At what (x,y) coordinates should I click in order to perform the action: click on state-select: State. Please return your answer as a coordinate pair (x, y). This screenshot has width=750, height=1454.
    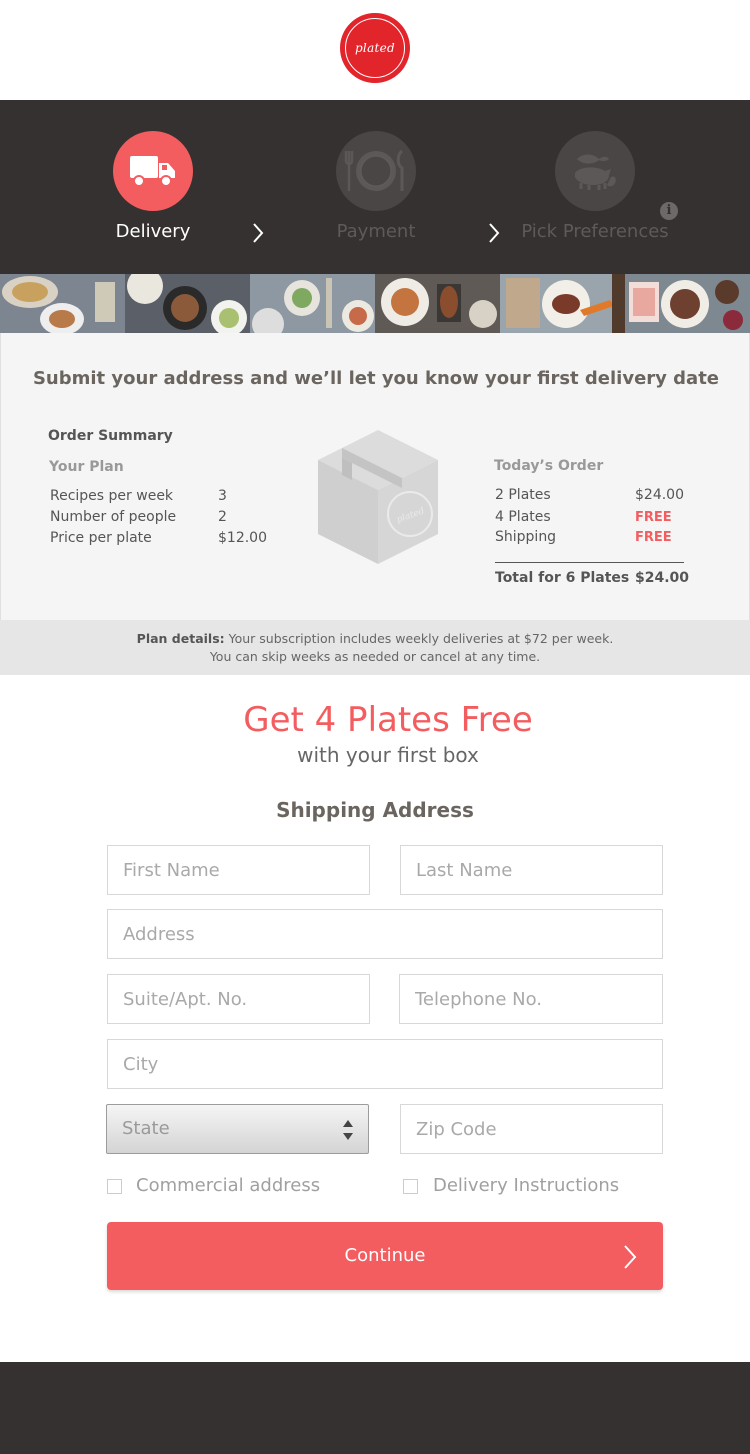
    Looking at the image, I should click on (237, 1129).